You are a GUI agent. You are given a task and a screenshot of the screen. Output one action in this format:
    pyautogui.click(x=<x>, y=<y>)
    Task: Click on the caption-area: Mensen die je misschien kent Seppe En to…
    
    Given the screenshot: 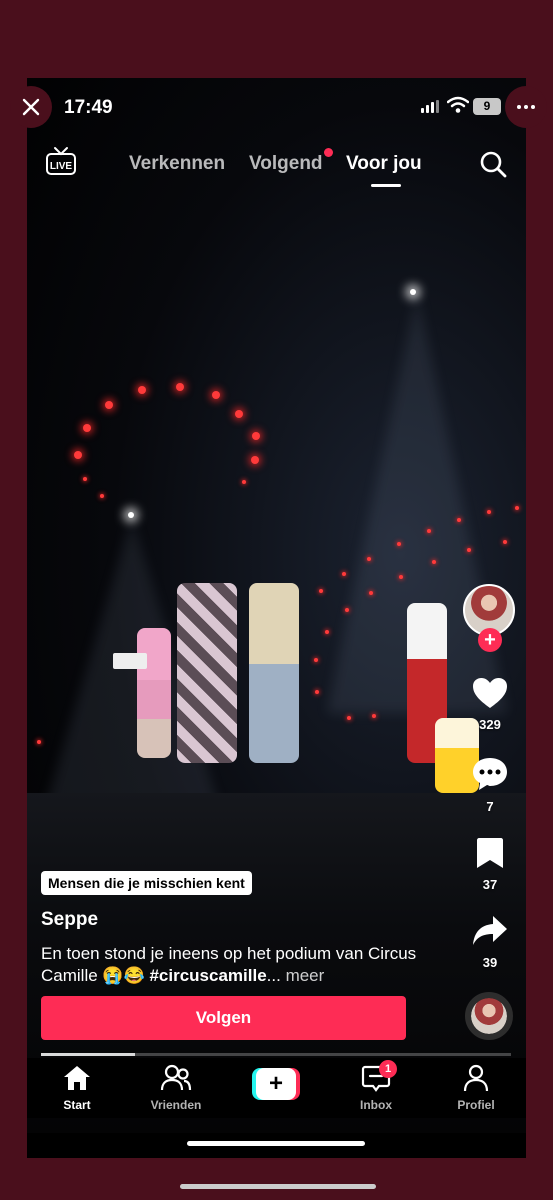 What is the action you would take?
    pyautogui.click(x=231, y=929)
    